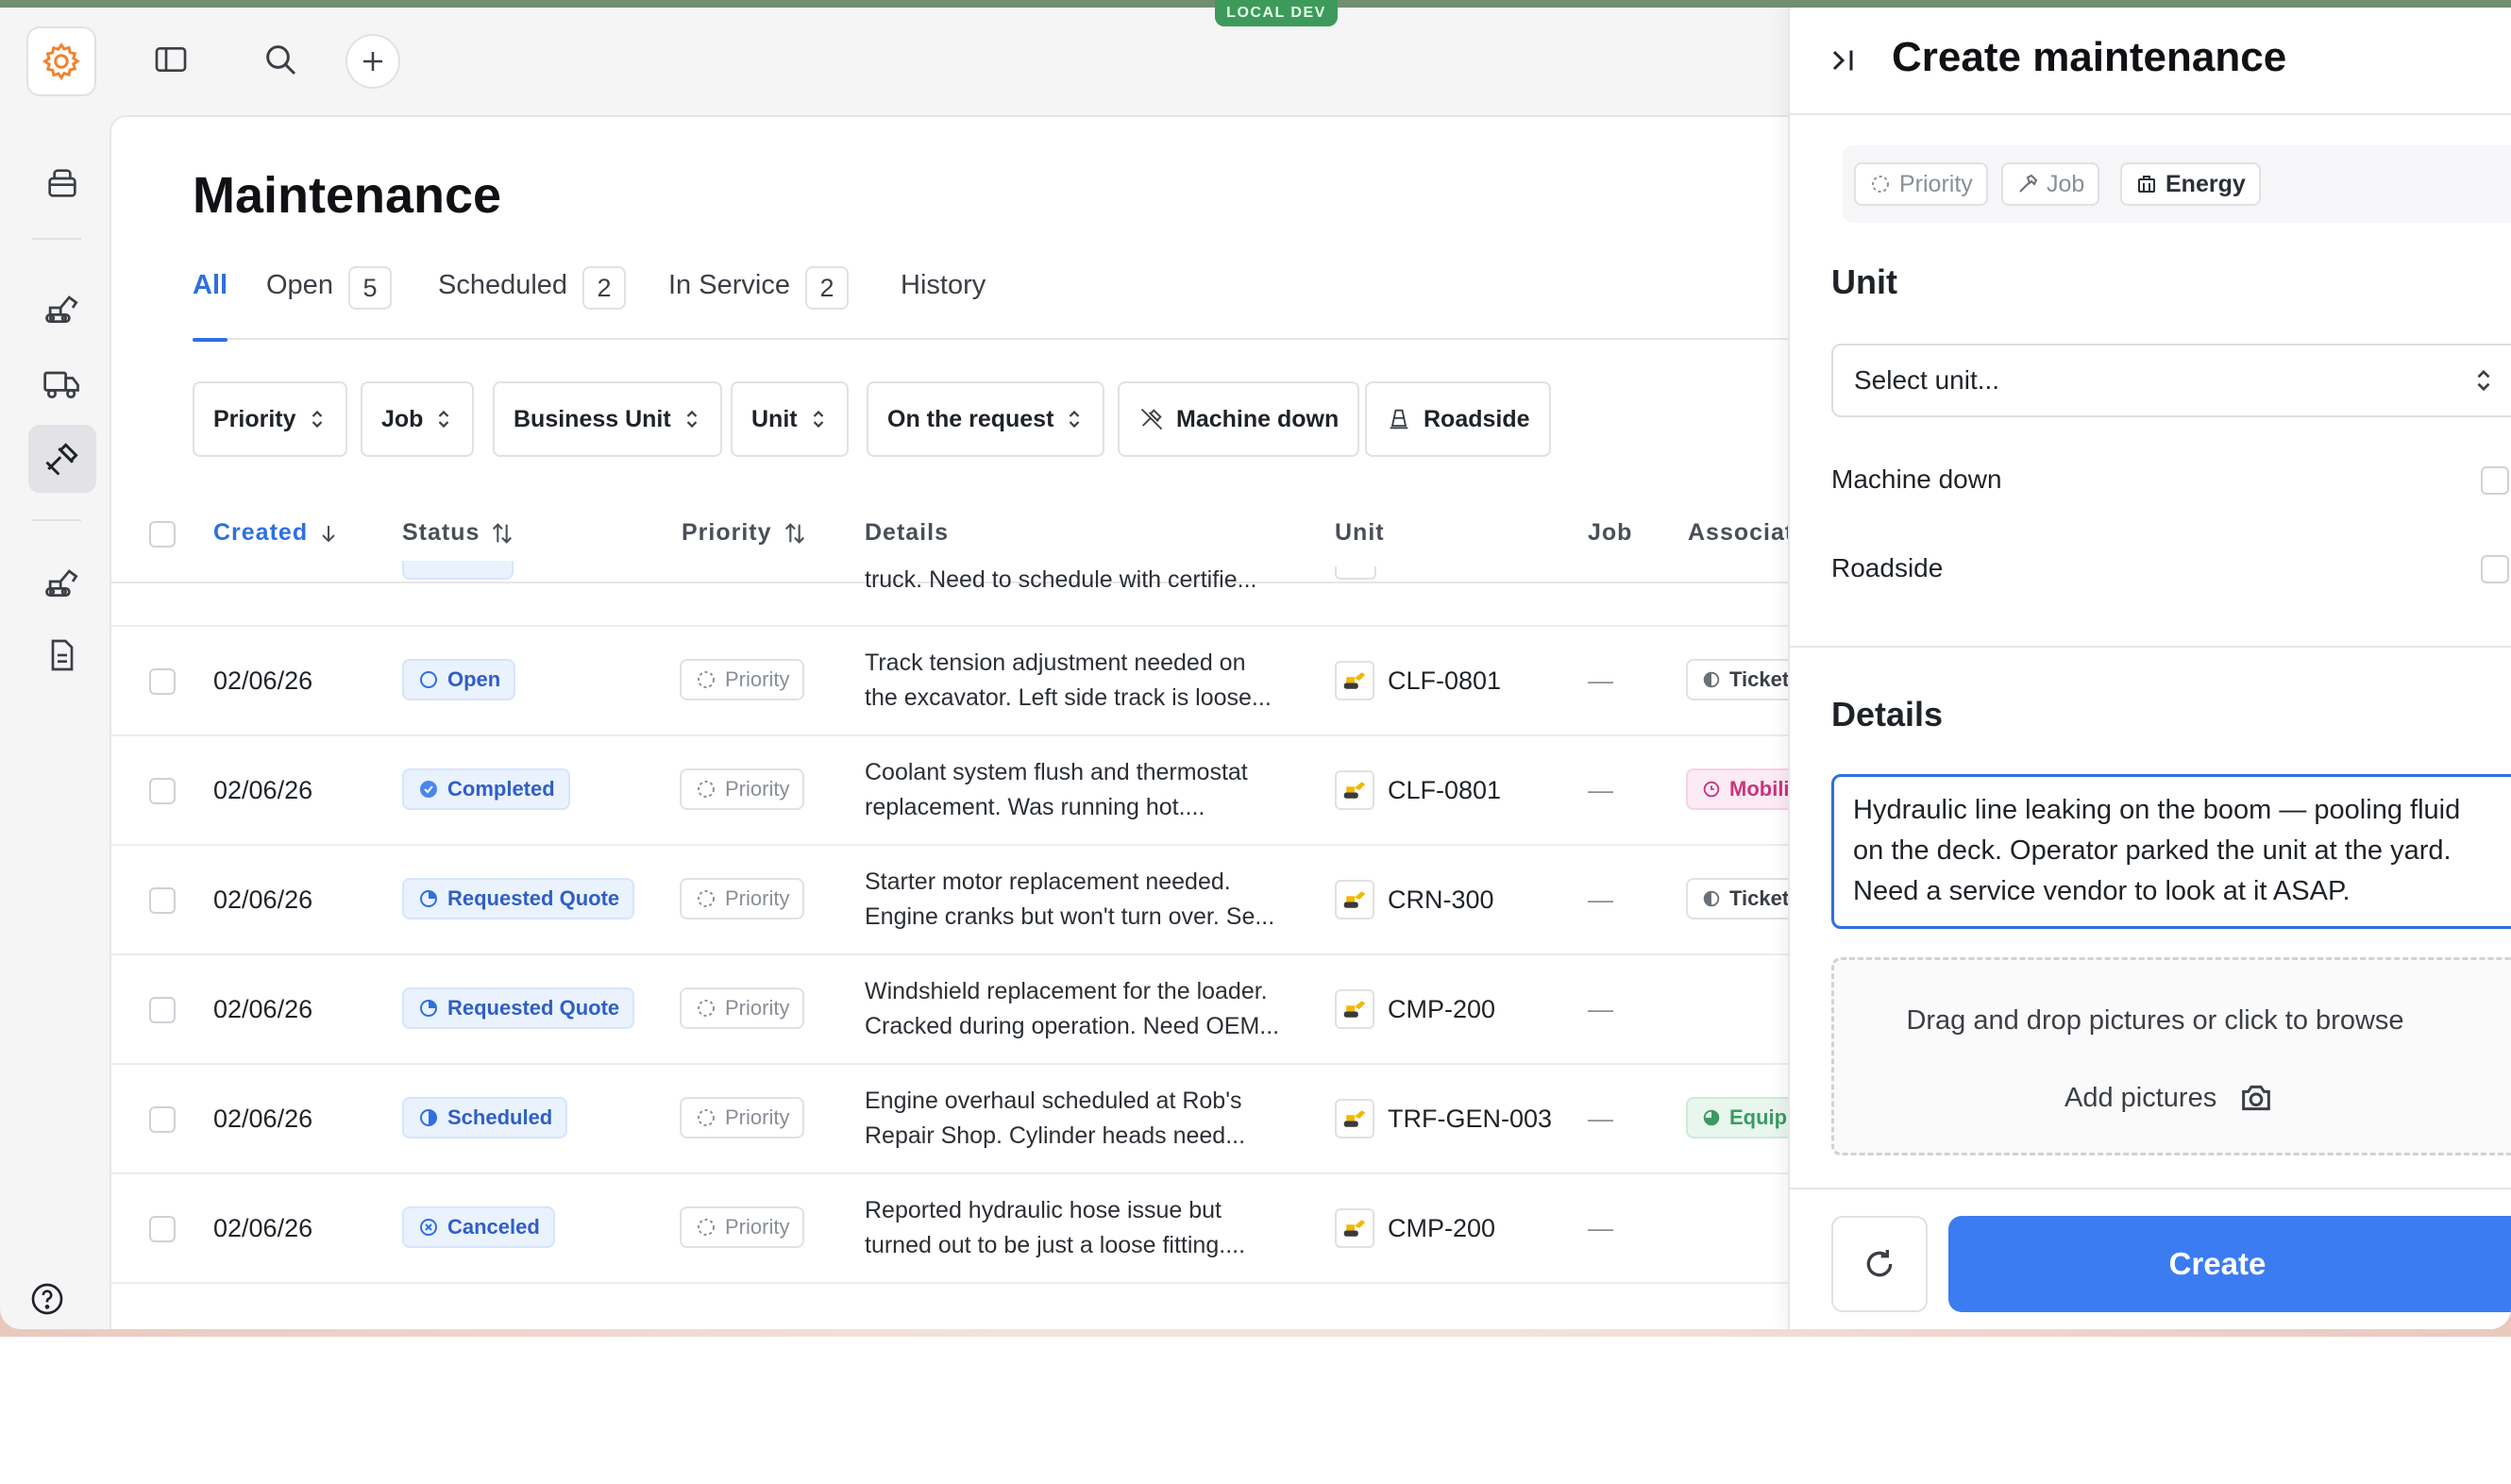  I want to click on unit-id: CLF-0801, so click(1445, 680).